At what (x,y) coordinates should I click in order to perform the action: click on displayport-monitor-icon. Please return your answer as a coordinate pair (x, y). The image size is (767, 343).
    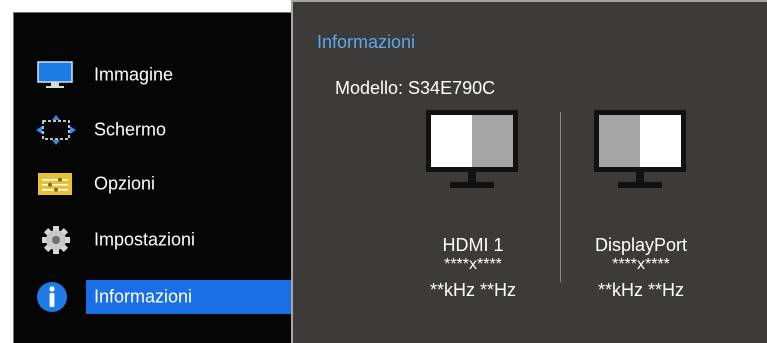
    Looking at the image, I should click on (640, 151).